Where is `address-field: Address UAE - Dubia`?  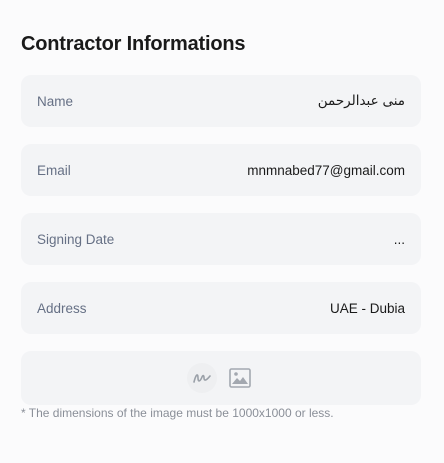
address-field: Address UAE - Dubia is located at coordinates (221, 308).